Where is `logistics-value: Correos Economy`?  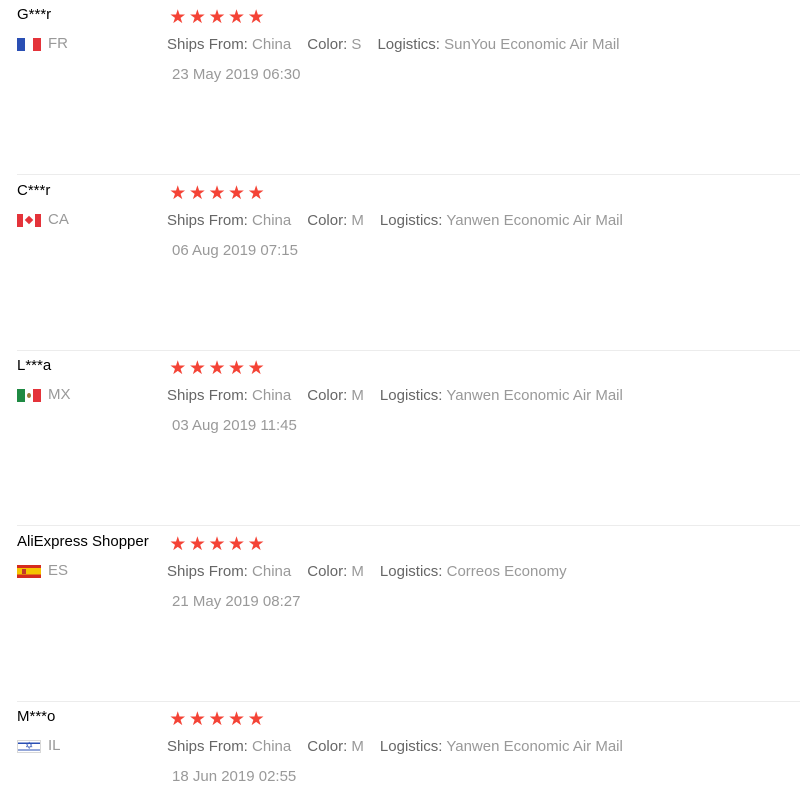 logistics-value: Correos Economy is located at coordinates (506, 571).